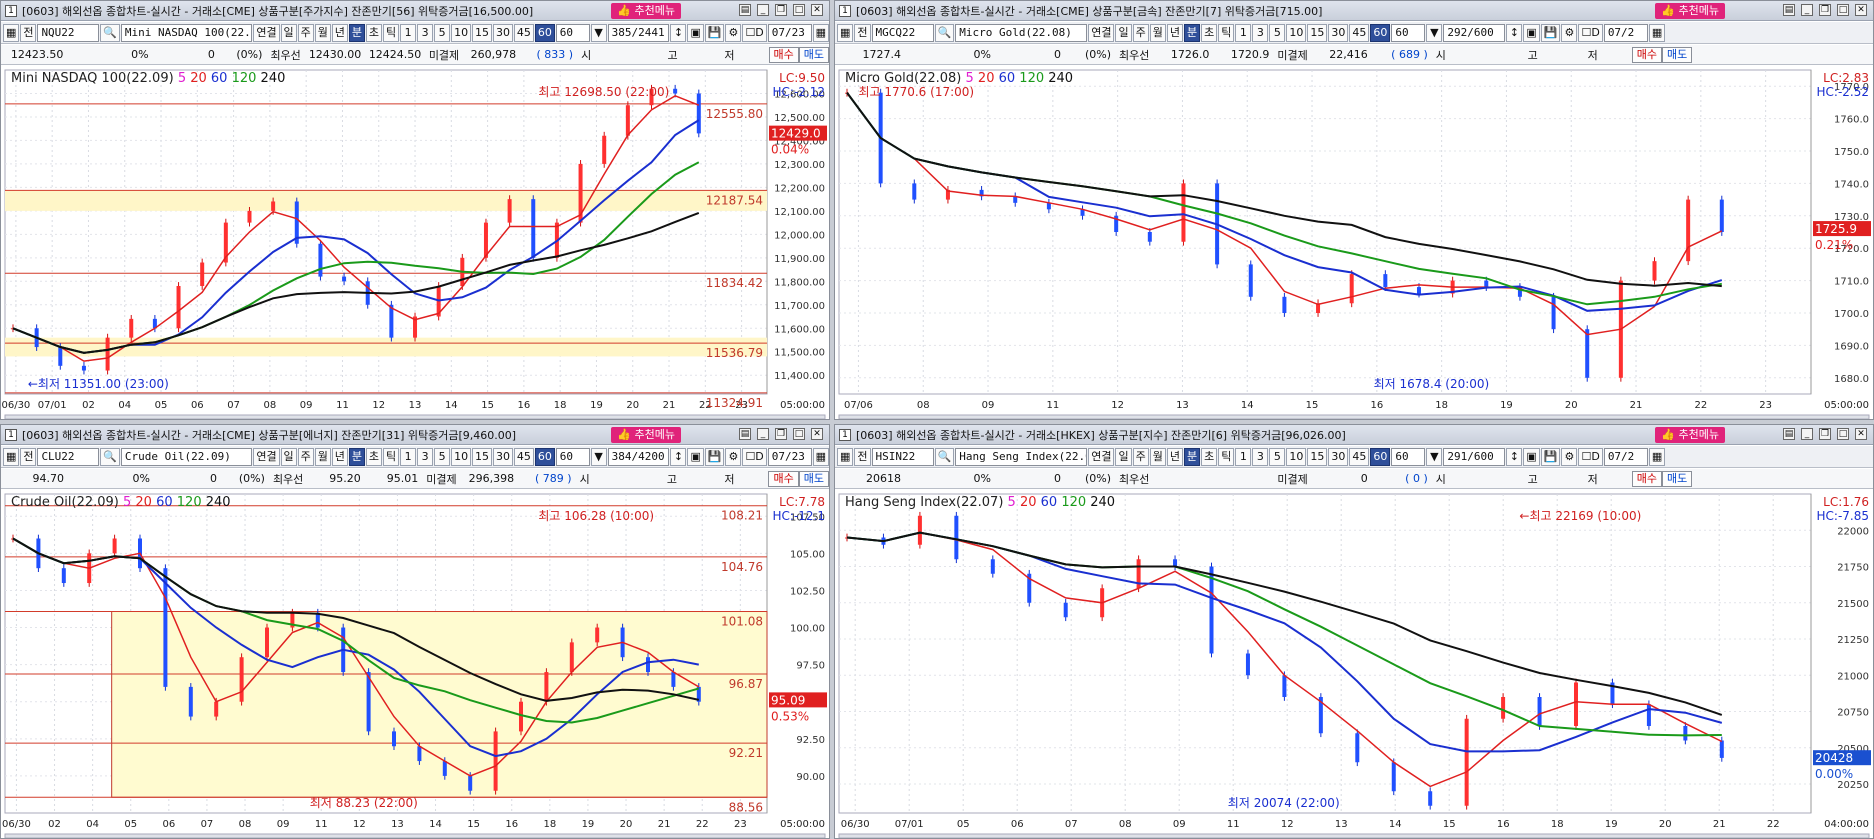 The height and width of the screenshot is (839, 1874). Describe the element at coordinates (1277, 456) in the screenshot. I see `interval-5-button: 5` at that location.